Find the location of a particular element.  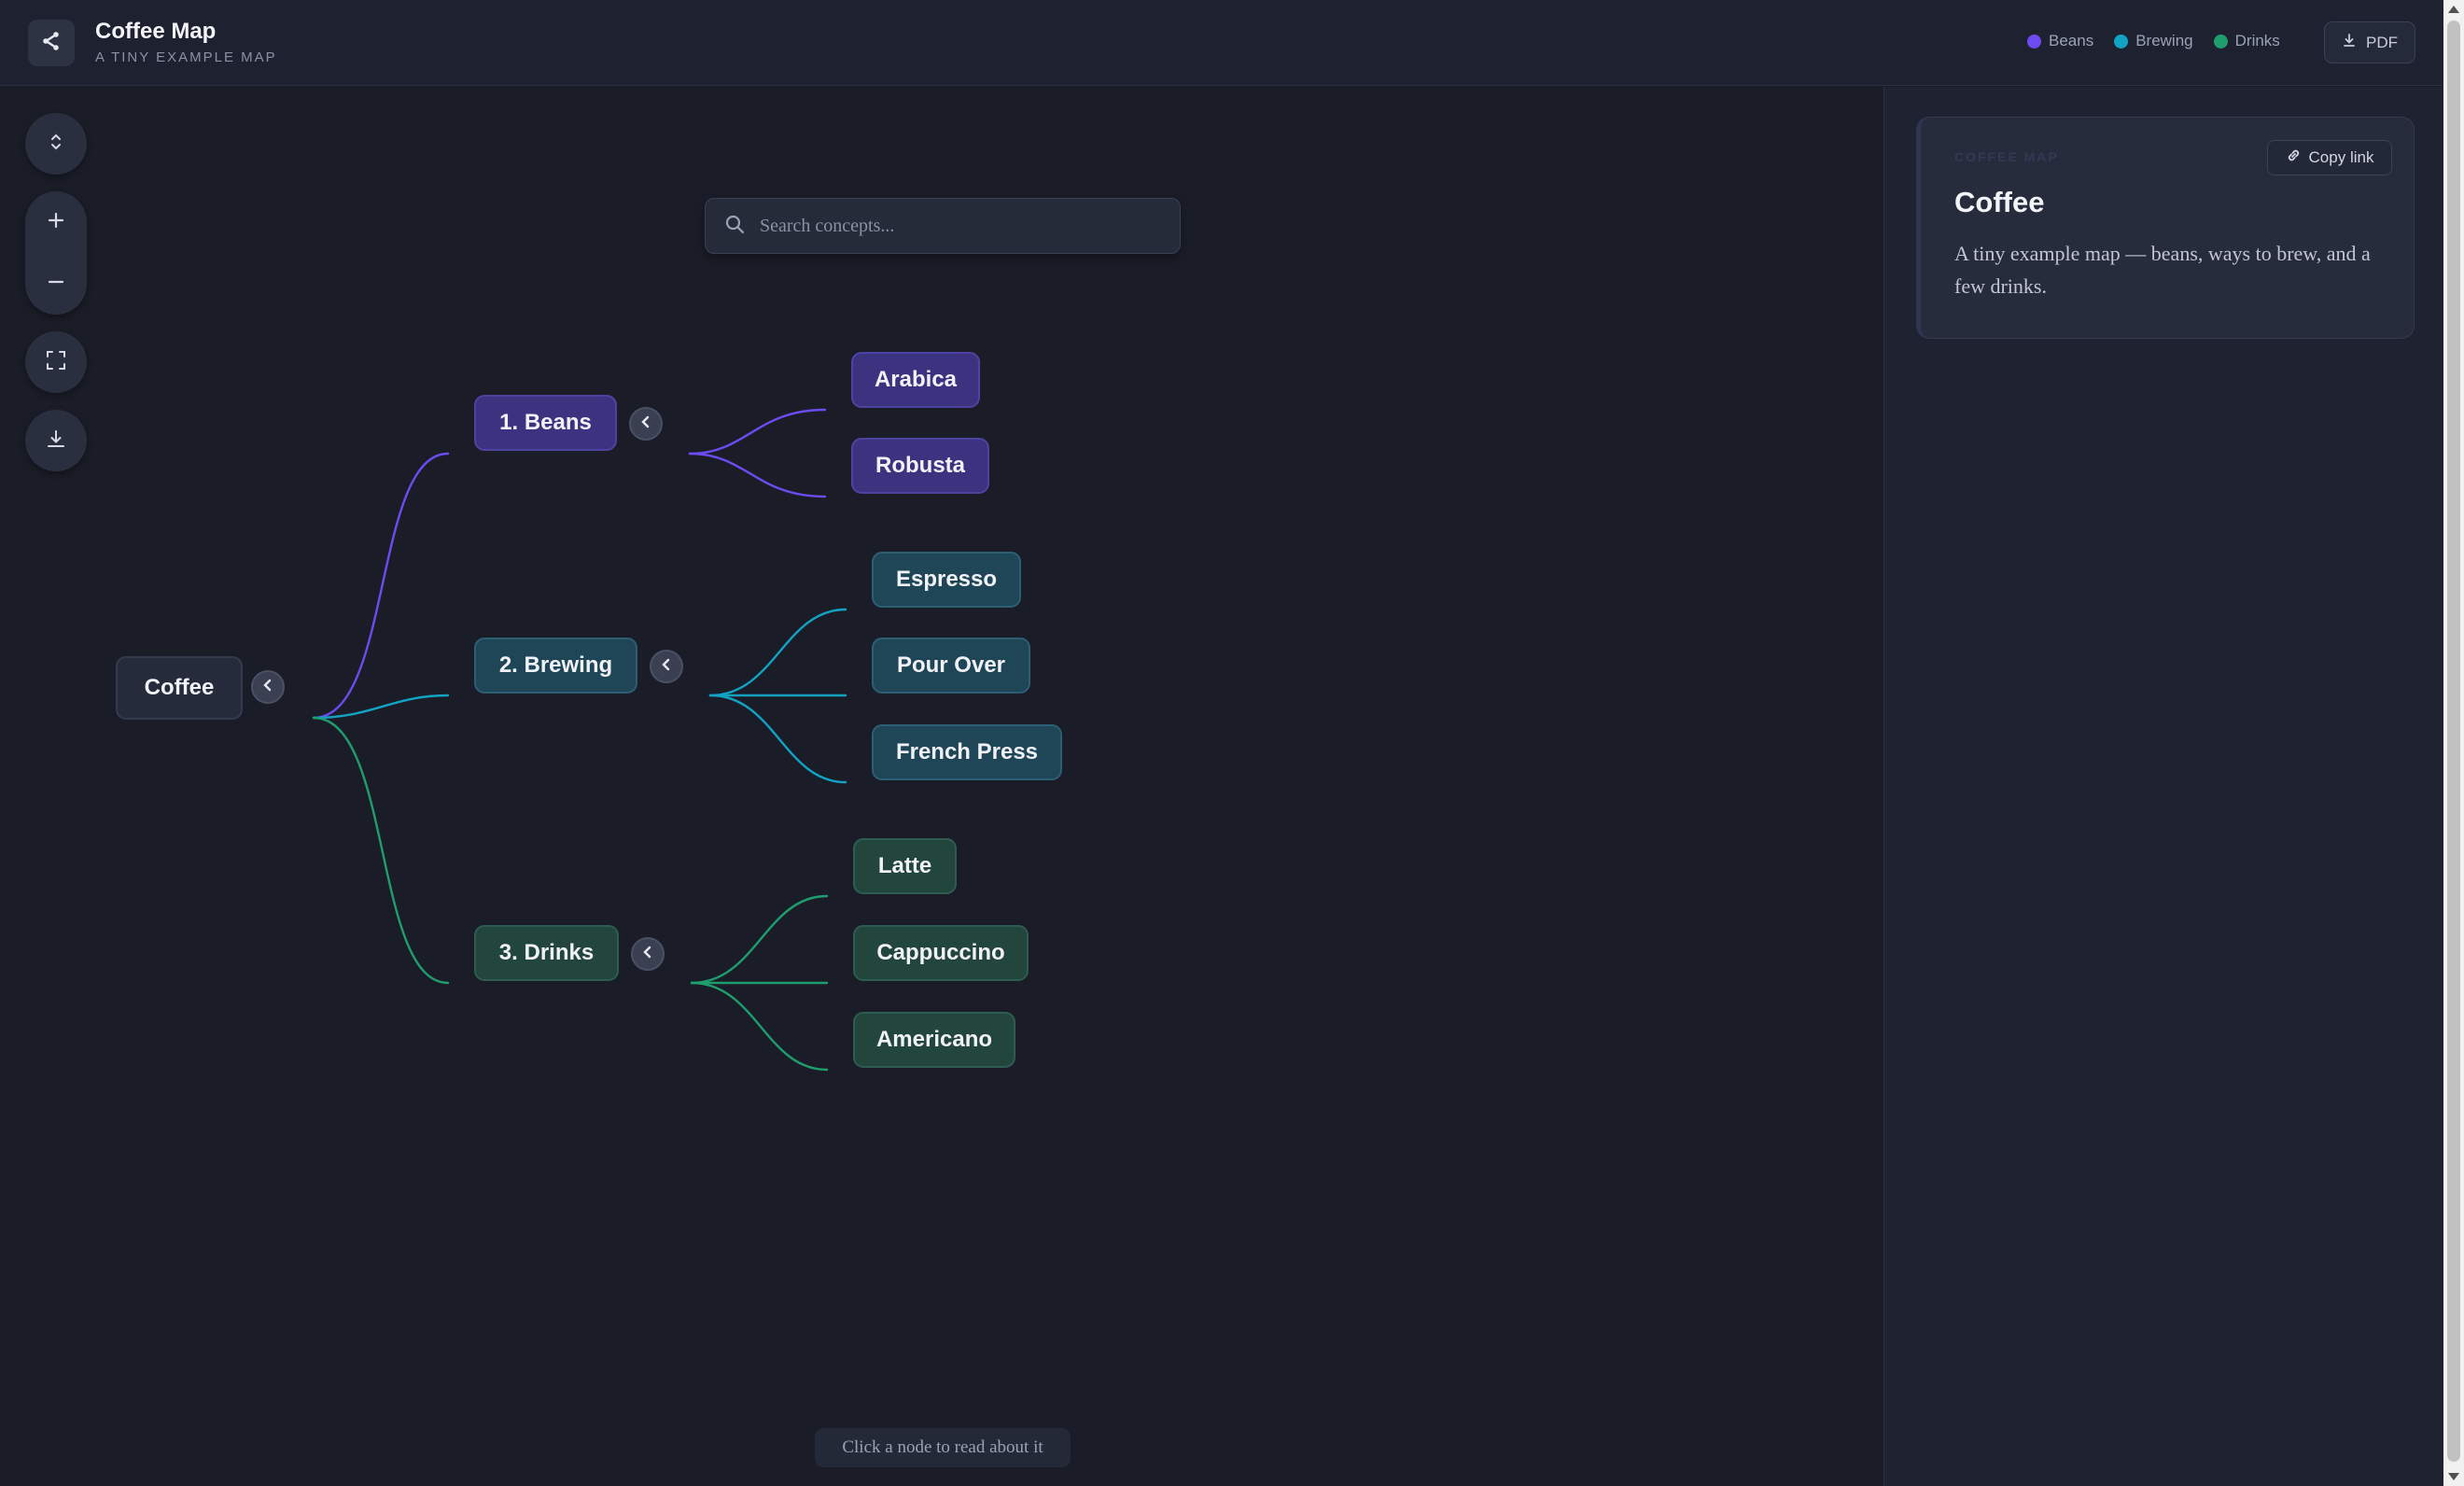

edge-beans-robusta is located at coordinates (757, 475).